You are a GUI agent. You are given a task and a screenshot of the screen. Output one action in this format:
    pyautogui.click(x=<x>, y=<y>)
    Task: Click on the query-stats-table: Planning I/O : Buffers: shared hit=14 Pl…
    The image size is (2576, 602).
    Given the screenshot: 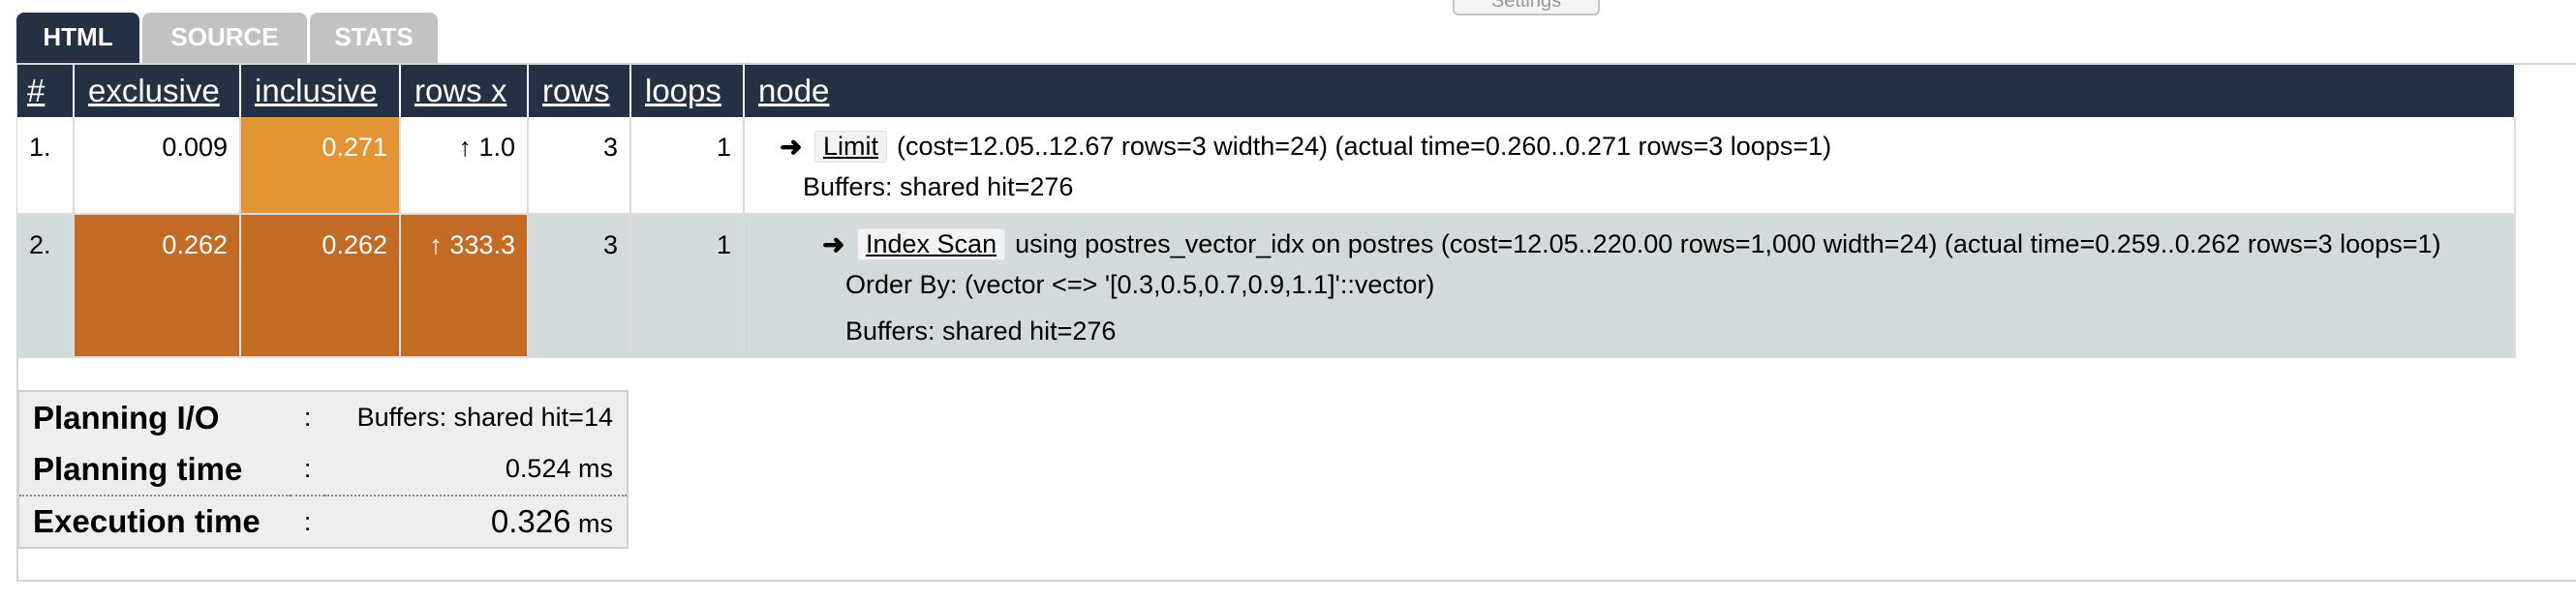 What is the action you would take?
    pyautogui.click(x=323, y=469)
    